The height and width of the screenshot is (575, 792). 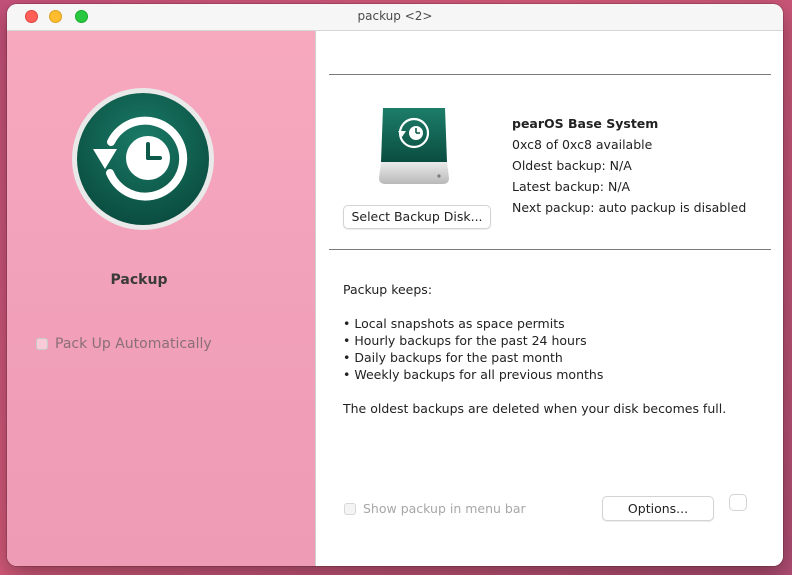 What do you see at coordinates (572, 165) in the screenshot?
I see `oldest-backup: Oldest backup: N/A` at bounding box center [572, 165].